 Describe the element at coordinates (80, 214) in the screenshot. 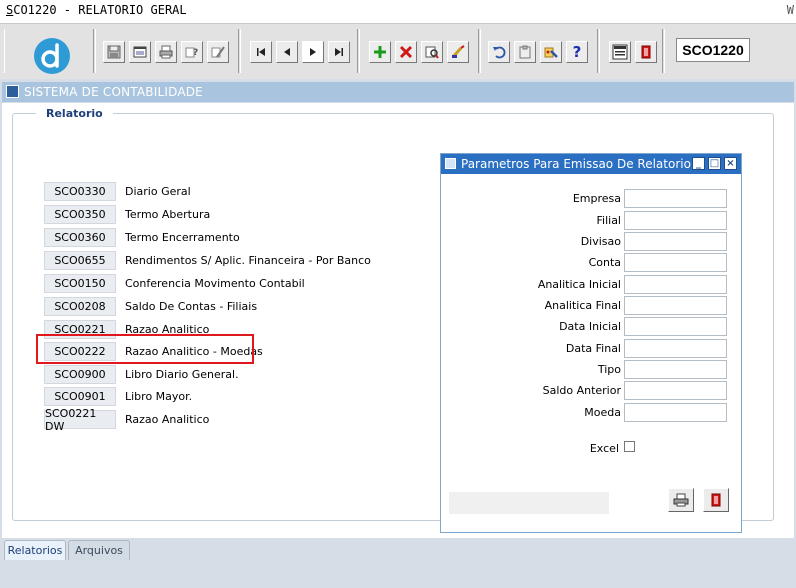

I see `report-button: SCO0350` at that location.